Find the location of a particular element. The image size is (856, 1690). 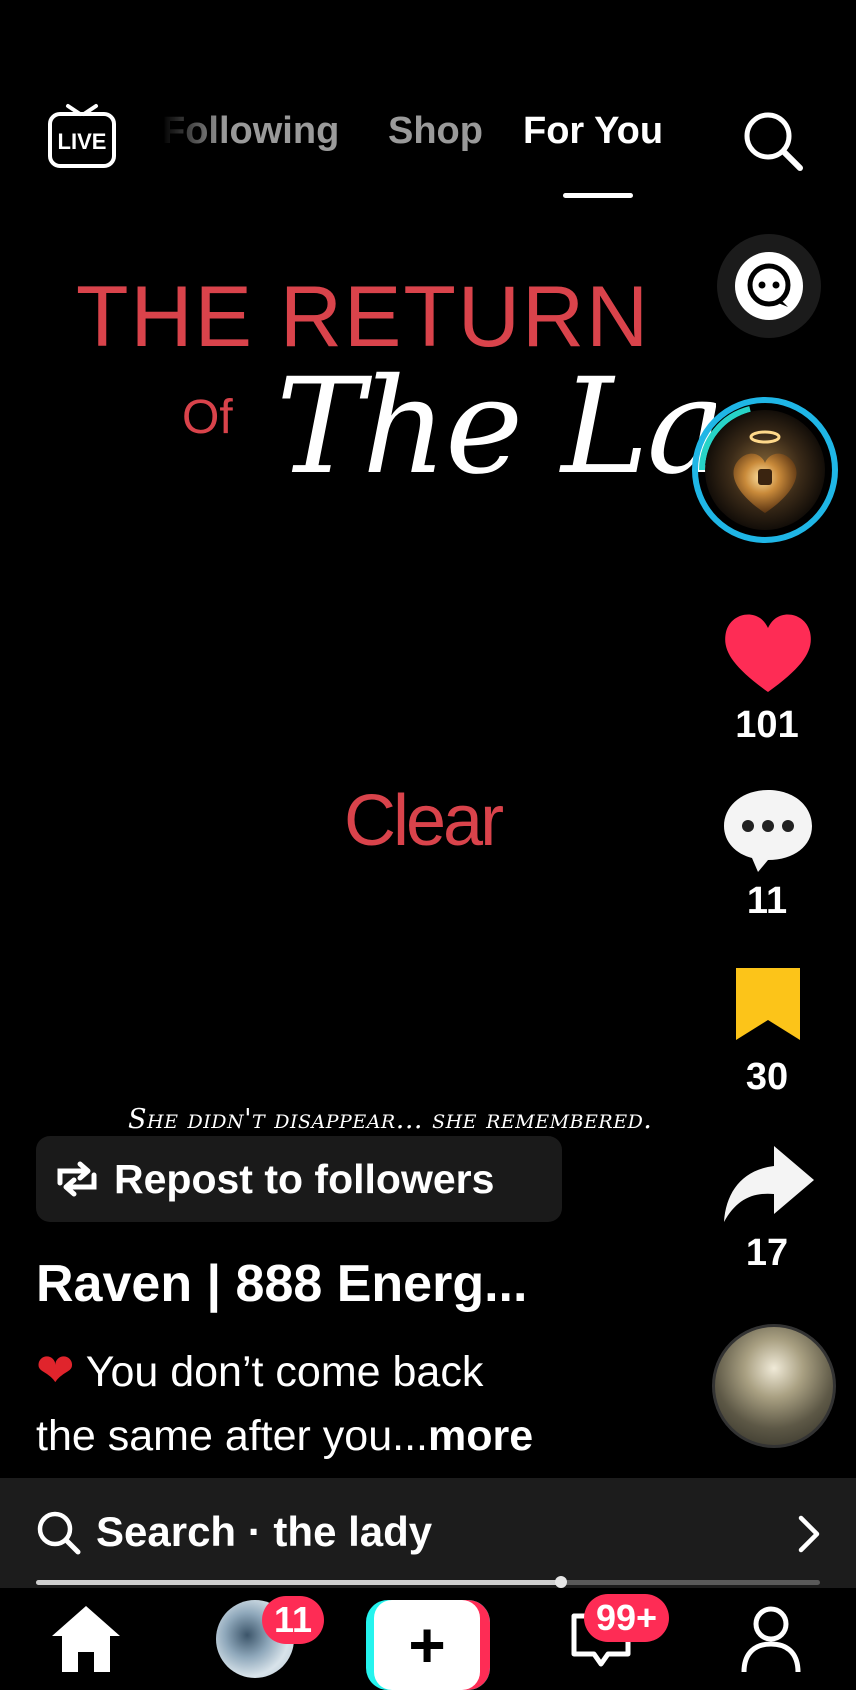

creator-avatar is located at coordinates (765, 470).